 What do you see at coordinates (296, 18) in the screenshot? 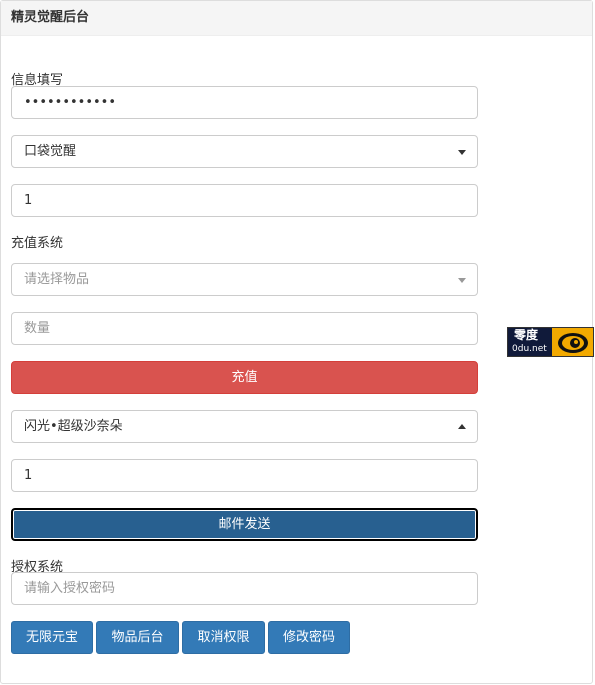
I see `panel-title: 精灵觉醒后台` at bounding box center [296, 18].